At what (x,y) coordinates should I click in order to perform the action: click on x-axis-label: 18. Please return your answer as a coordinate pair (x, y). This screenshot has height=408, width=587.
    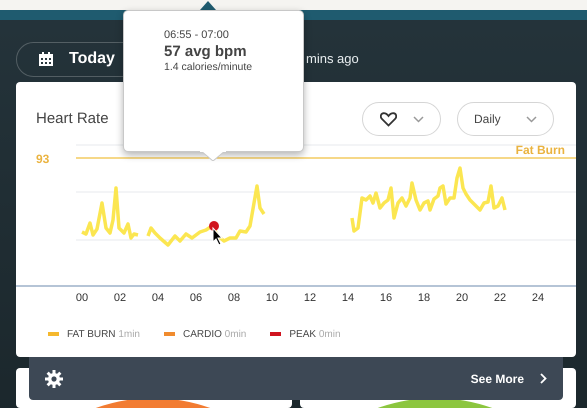
    Looking at the image, I should click on (424, 298).